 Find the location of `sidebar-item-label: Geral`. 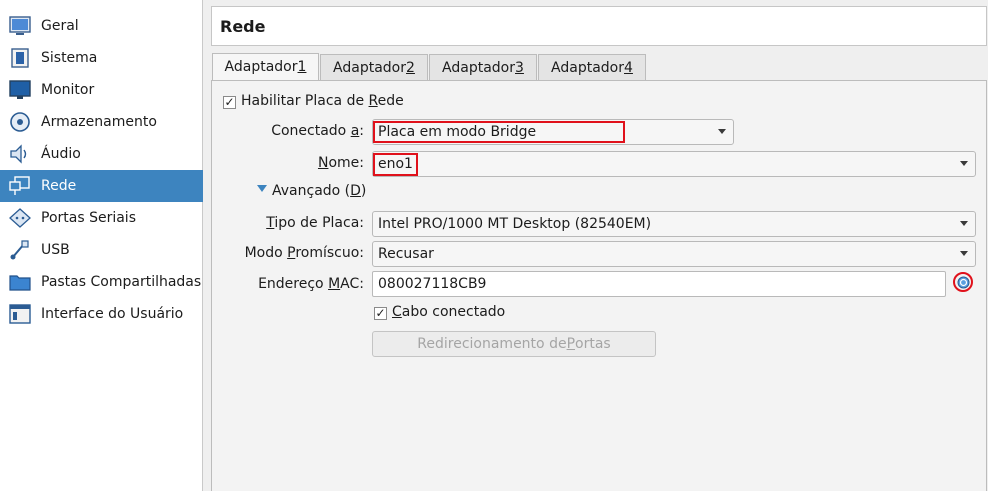

sidebar-item-label: Geral is located at coordinates (60, 26).